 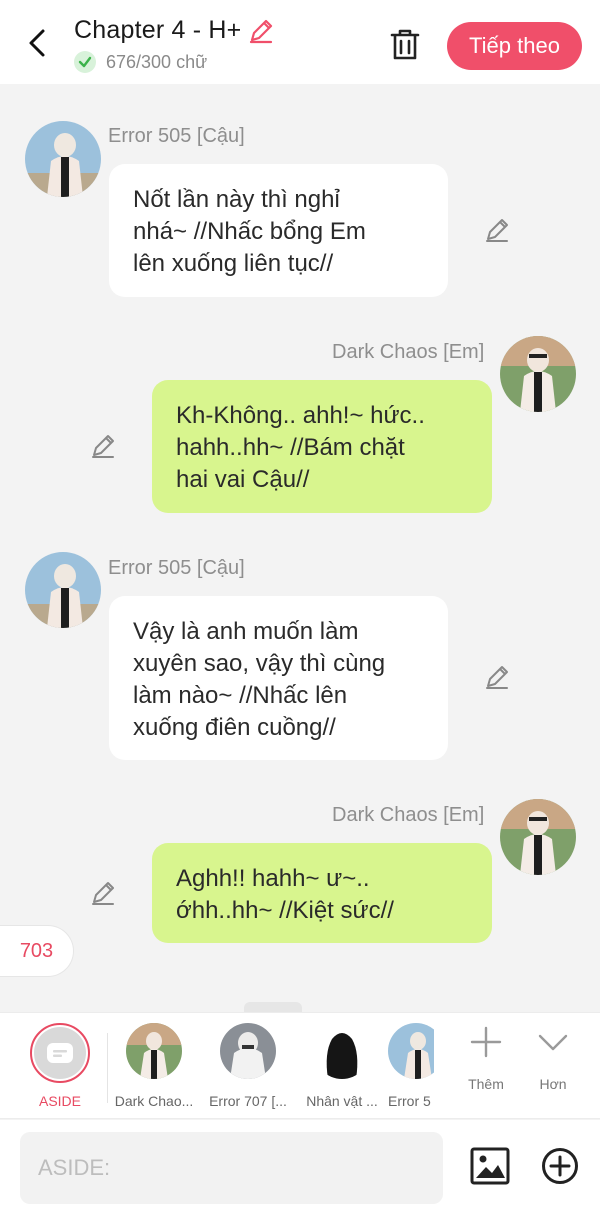 I want to click on edit-title-button, so click(x=261, y=31).